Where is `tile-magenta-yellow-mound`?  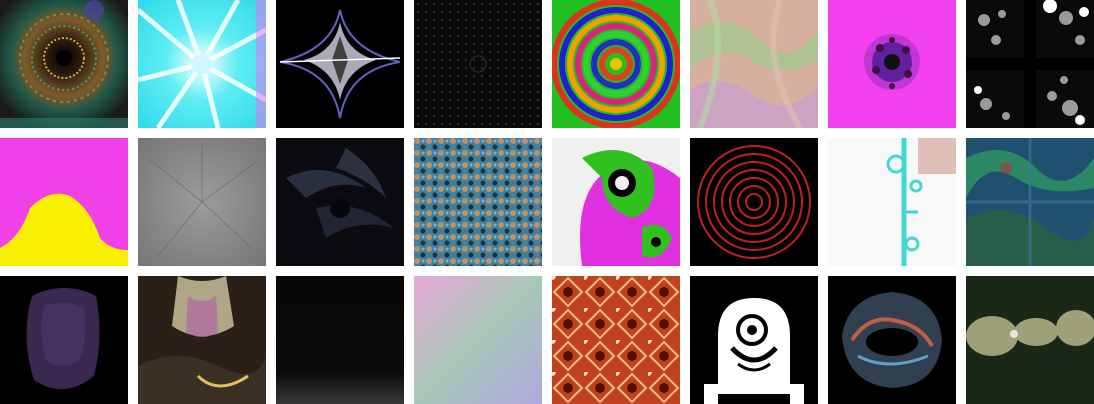 tile-magenta-yellow-mound is located at coordinates (64, 202).